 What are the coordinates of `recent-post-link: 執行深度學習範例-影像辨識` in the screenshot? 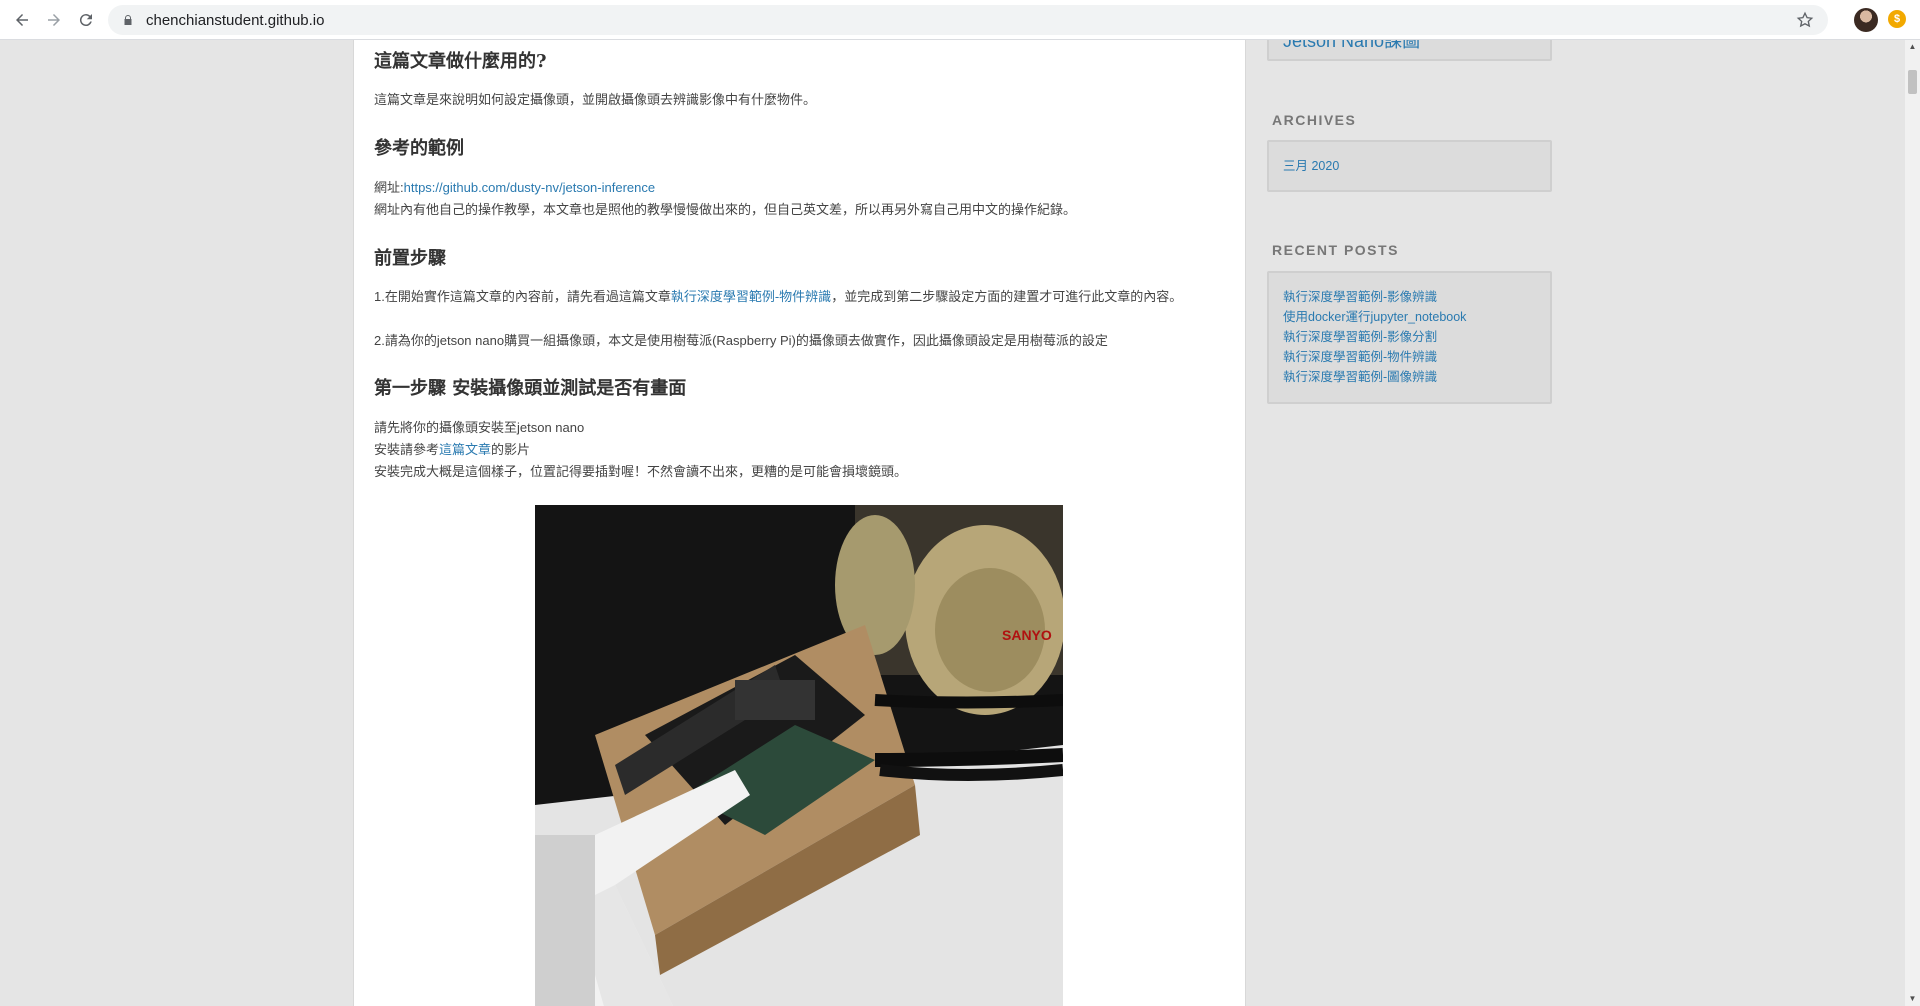 It's located at (1374, 297).